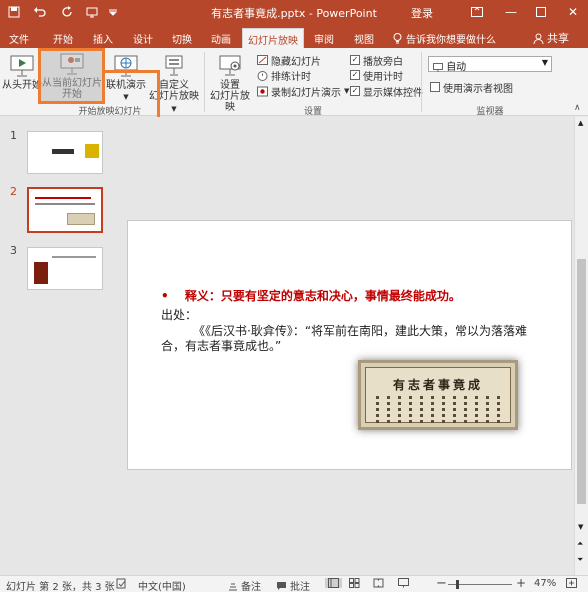 The height and width of the screenshot is (592, 588). Describe the element at coordinates (273, 38) in the screenshot. I see `tab-slideshow: 幻灯片放映` at that location.